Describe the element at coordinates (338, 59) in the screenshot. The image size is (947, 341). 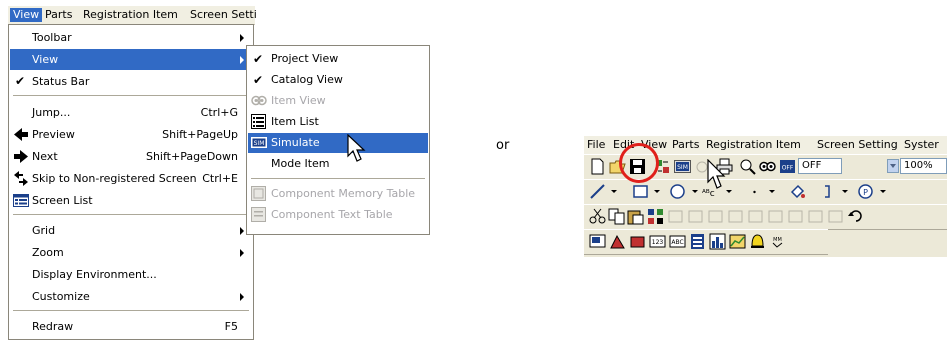
I see `submenu-item-project-view: ✔ Project View` at that location.